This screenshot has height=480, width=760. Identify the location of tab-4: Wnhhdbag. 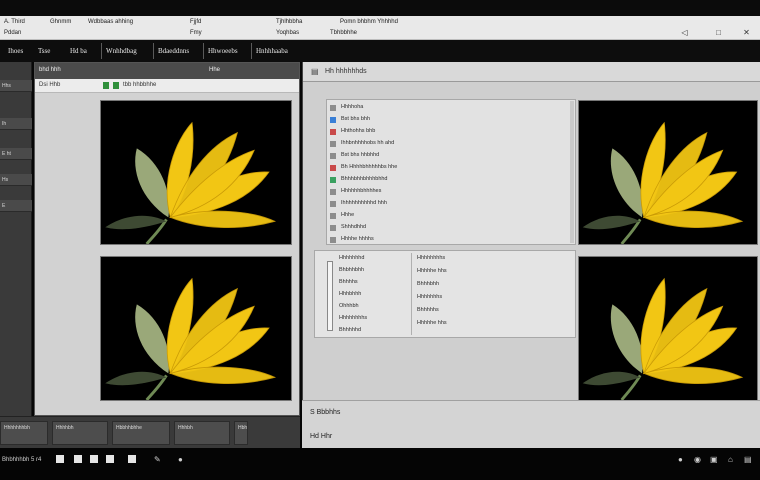
(121, 51).